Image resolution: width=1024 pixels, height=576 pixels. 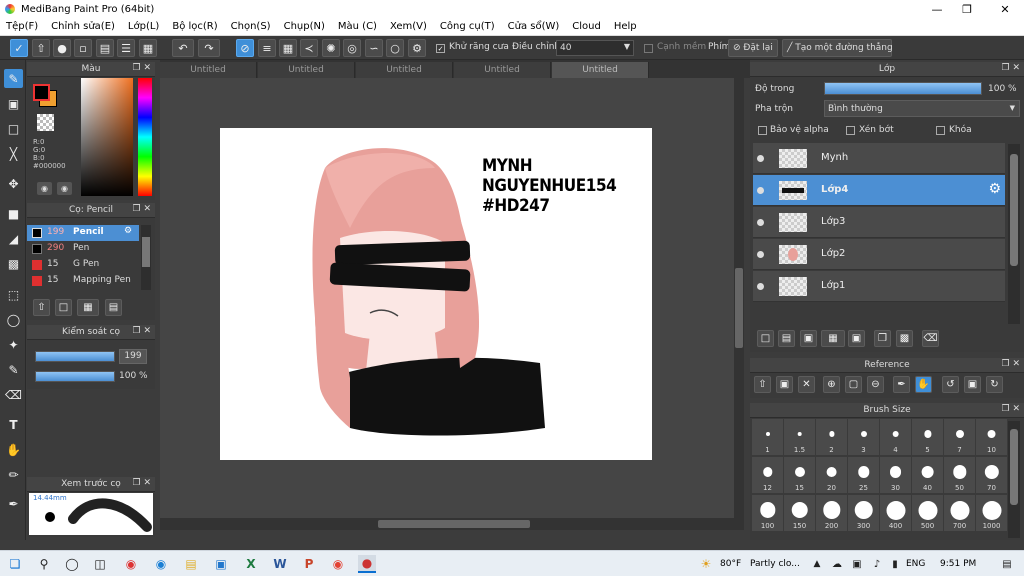 I want to click on merge-layer-icon: ▩, so click(x=904, y=338).